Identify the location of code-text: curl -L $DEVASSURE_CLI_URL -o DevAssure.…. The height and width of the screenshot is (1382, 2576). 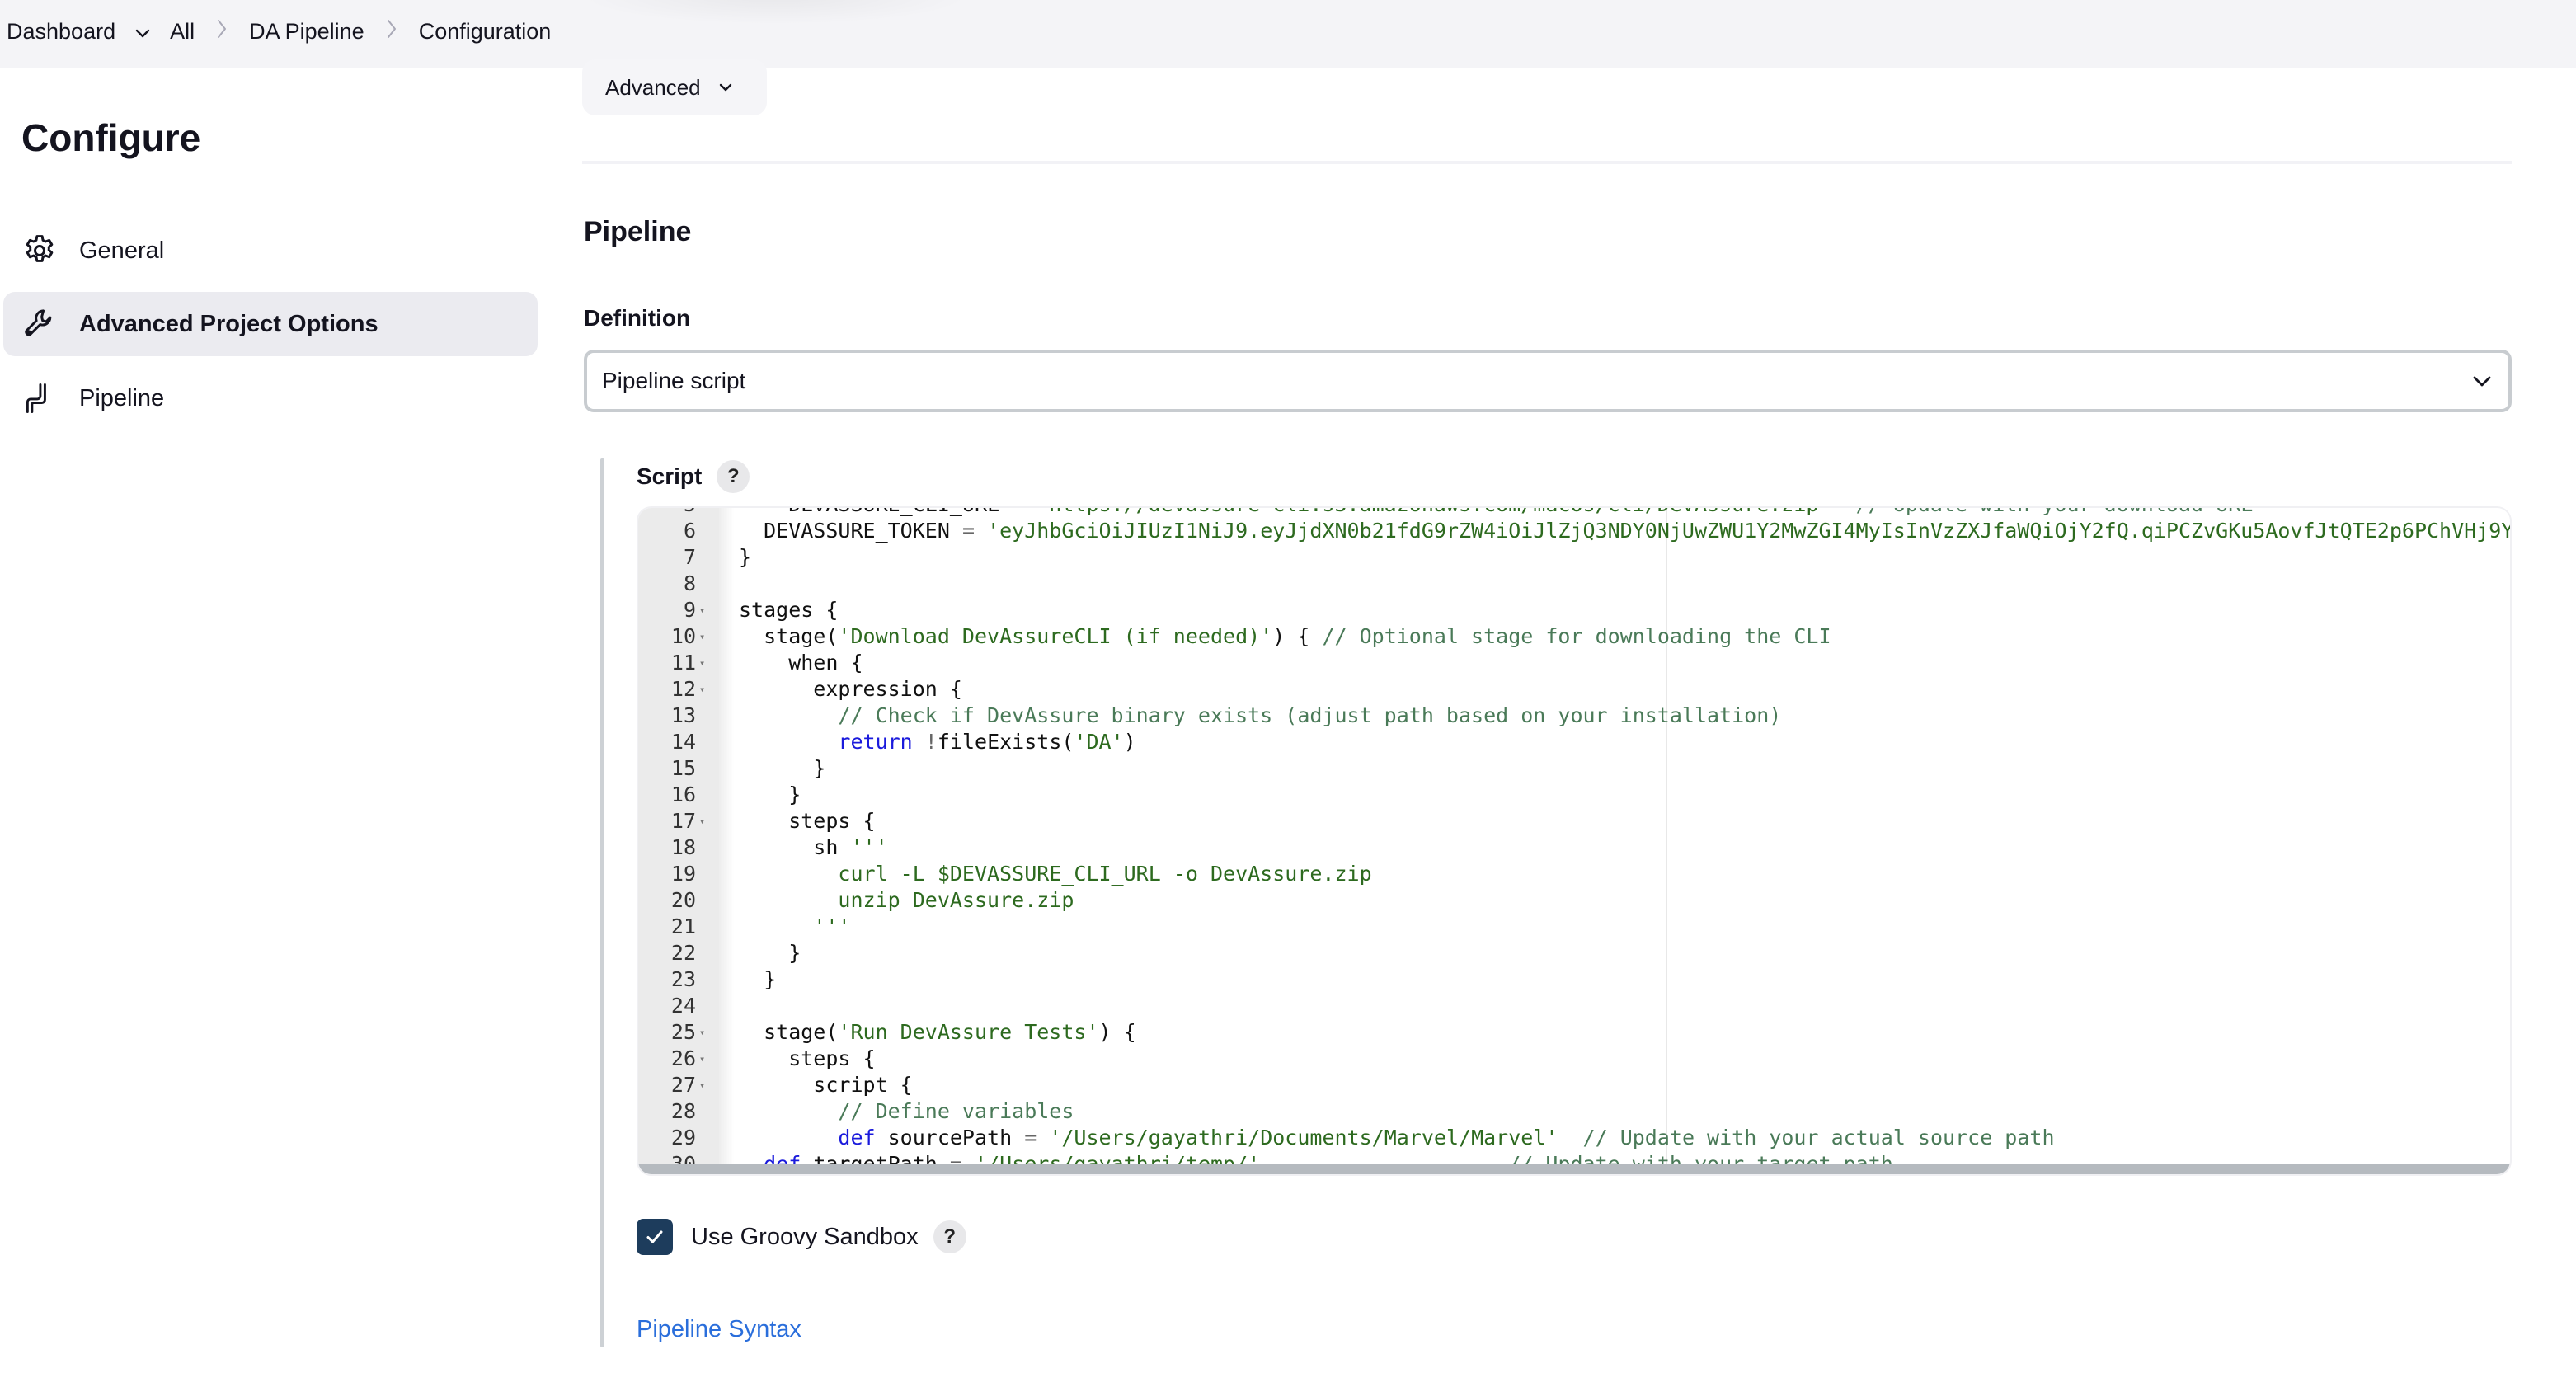
(1105, 874).